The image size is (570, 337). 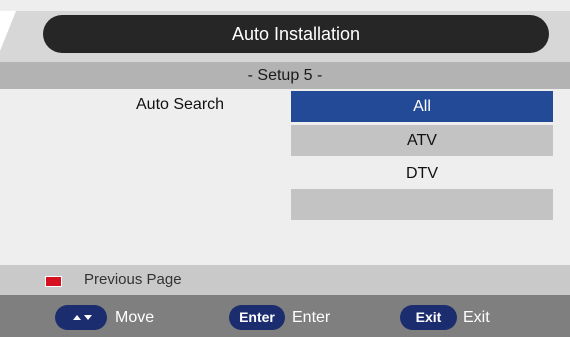 I want to click on option-all: All, so click(x=422, y=106).